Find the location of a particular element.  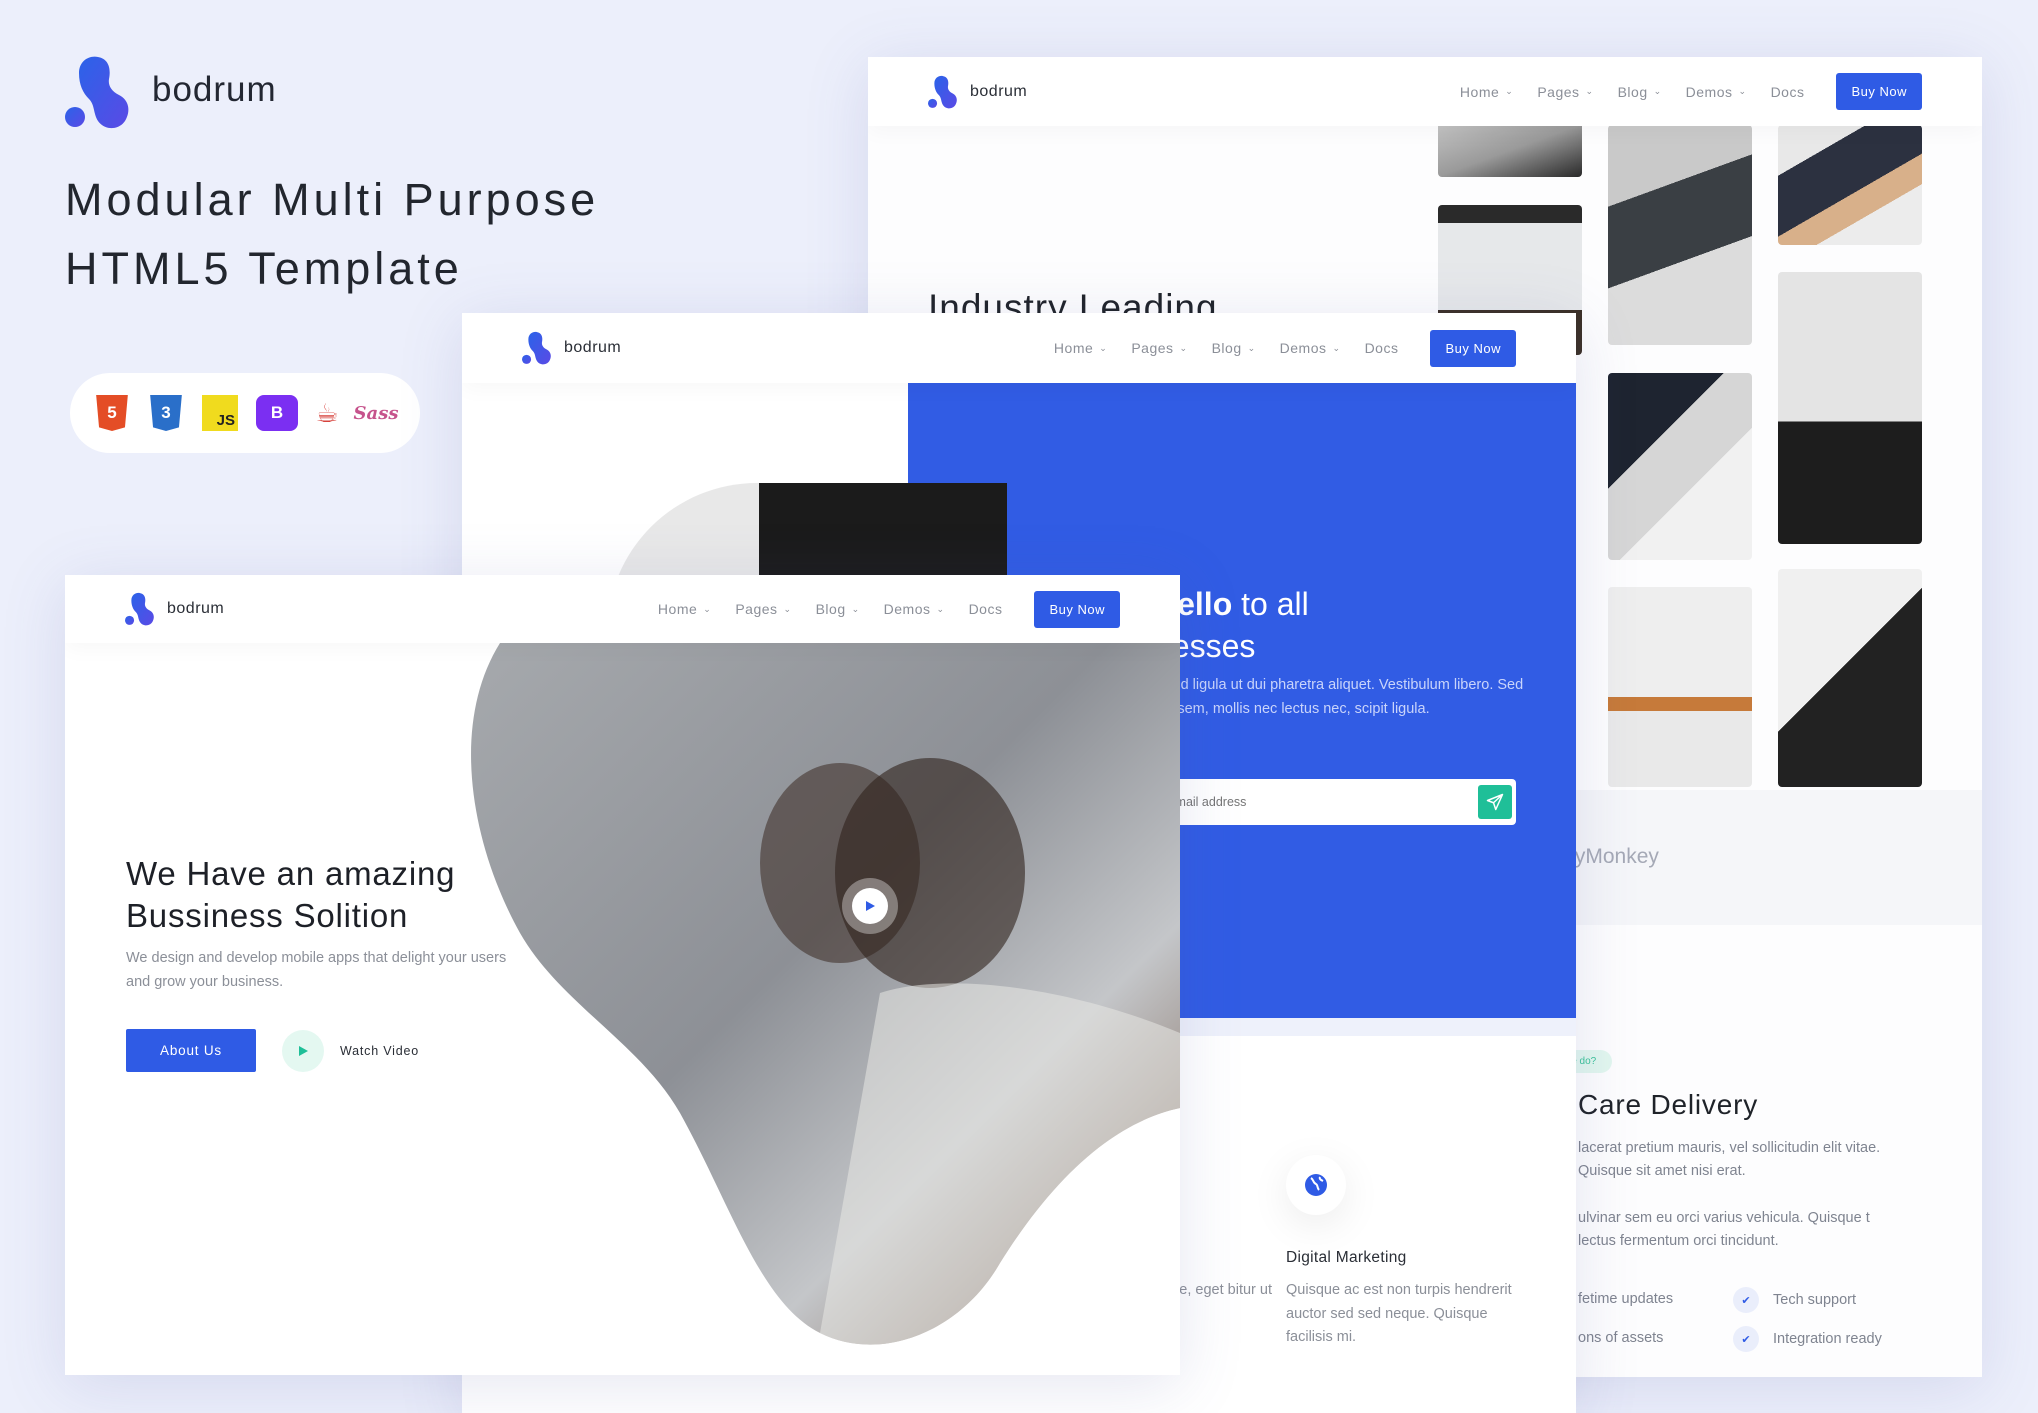

sass-icon: Sass is located at coordinates (376, 413).